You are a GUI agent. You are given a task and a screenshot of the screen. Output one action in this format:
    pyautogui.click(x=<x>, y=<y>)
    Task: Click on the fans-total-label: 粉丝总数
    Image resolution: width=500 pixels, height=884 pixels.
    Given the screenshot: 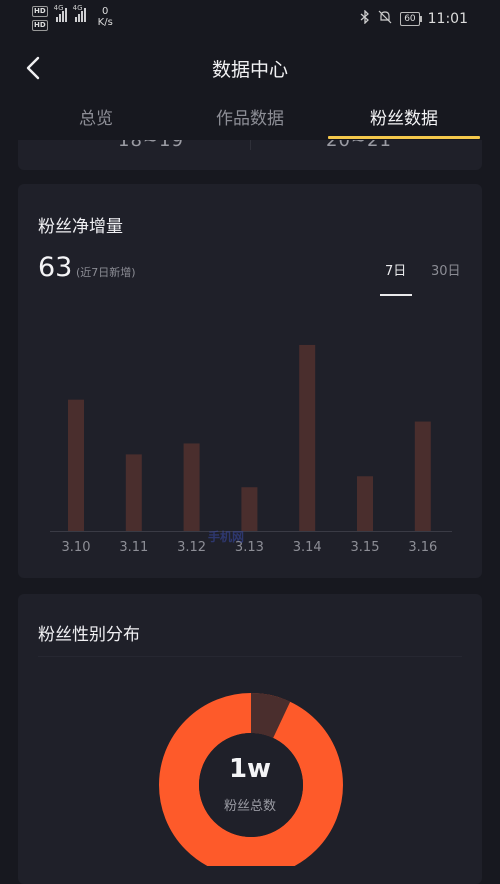 What is the action you would take?
    pyautogui.click(x=249, y=806)
    